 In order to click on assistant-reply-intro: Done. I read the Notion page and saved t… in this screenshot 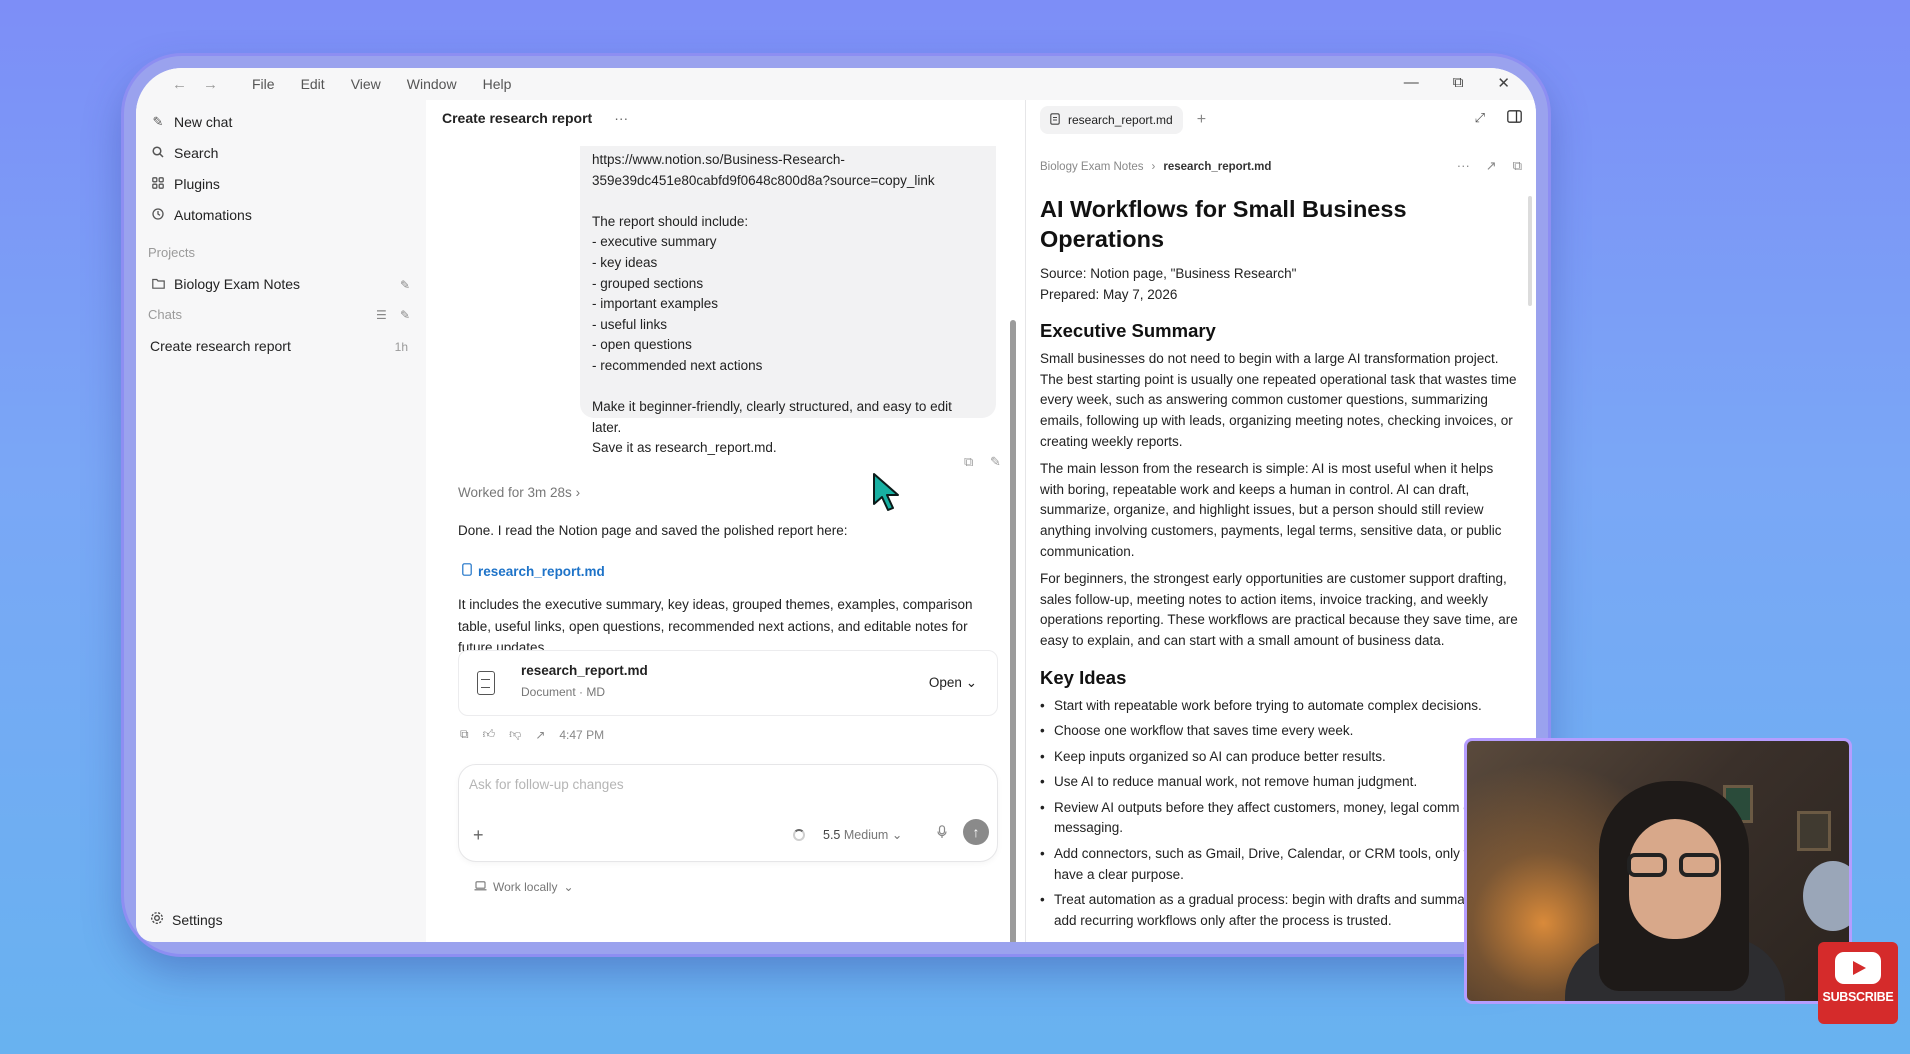, I will do `click(653, 530)`.